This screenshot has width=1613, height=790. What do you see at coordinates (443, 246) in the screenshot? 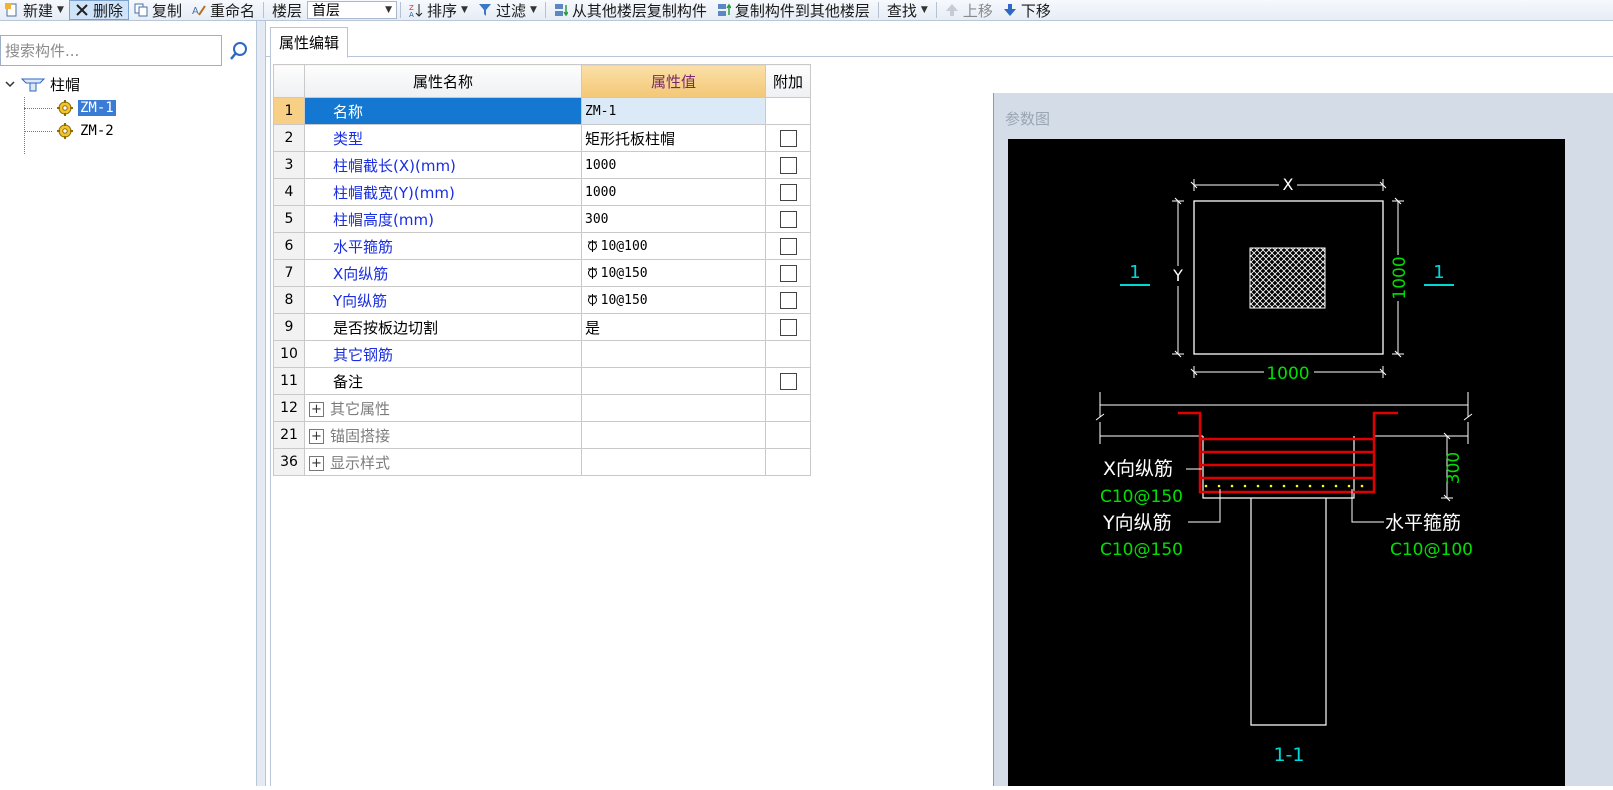
I see `property-name: 水平箍筋` at bounding box center [443, 246].